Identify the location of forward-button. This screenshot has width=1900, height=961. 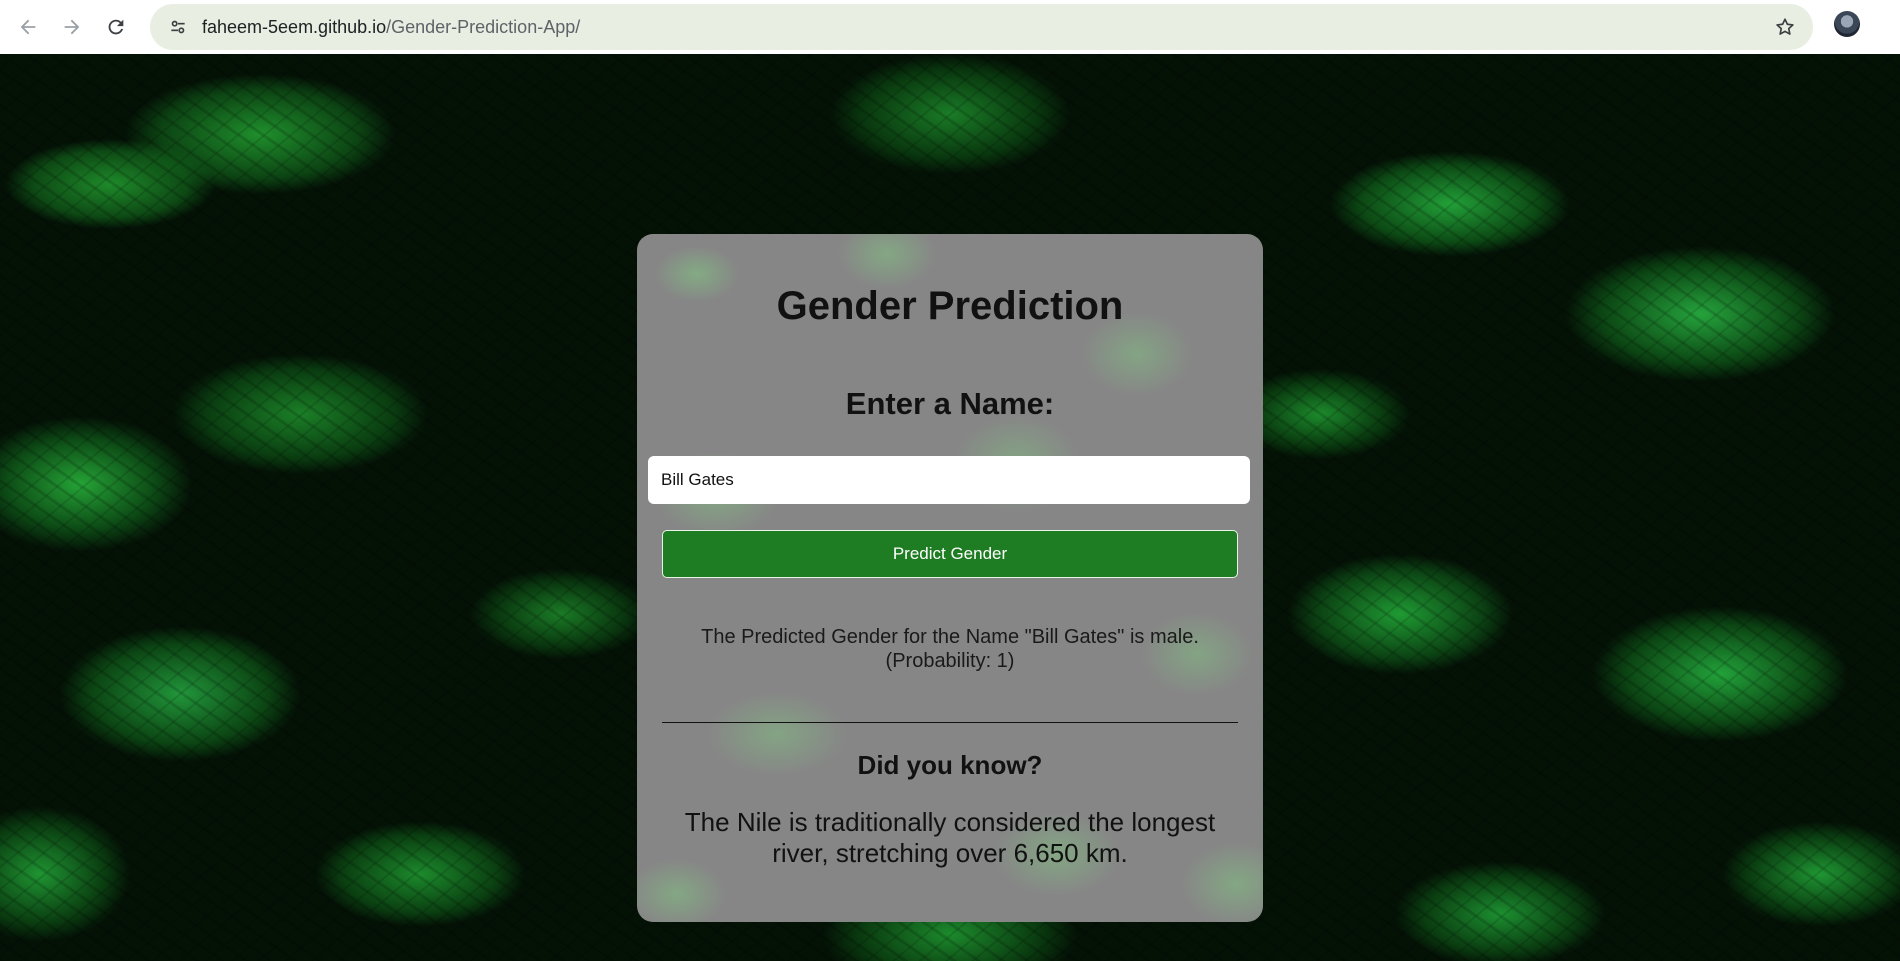
(72, 27).